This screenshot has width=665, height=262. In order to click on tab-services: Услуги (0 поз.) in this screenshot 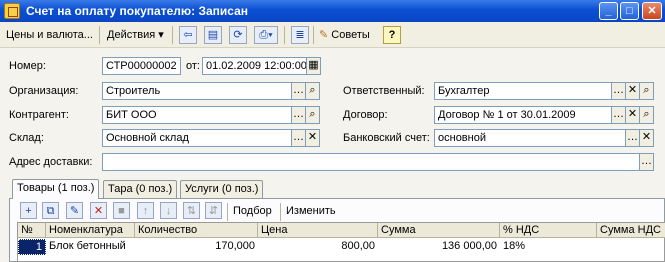, I will do `click(222, 189)`.